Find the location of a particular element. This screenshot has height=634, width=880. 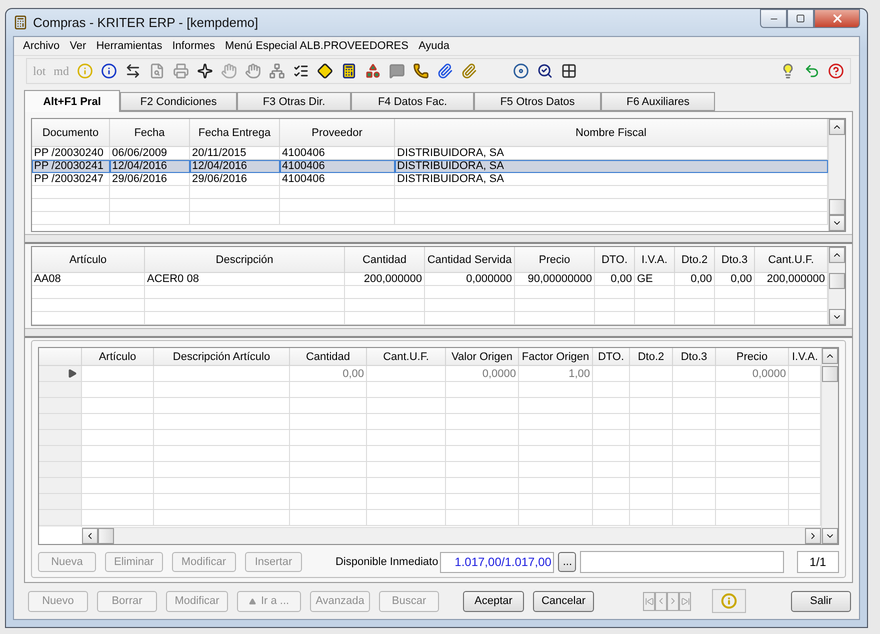

row-header is located at coordinates (60, 374).